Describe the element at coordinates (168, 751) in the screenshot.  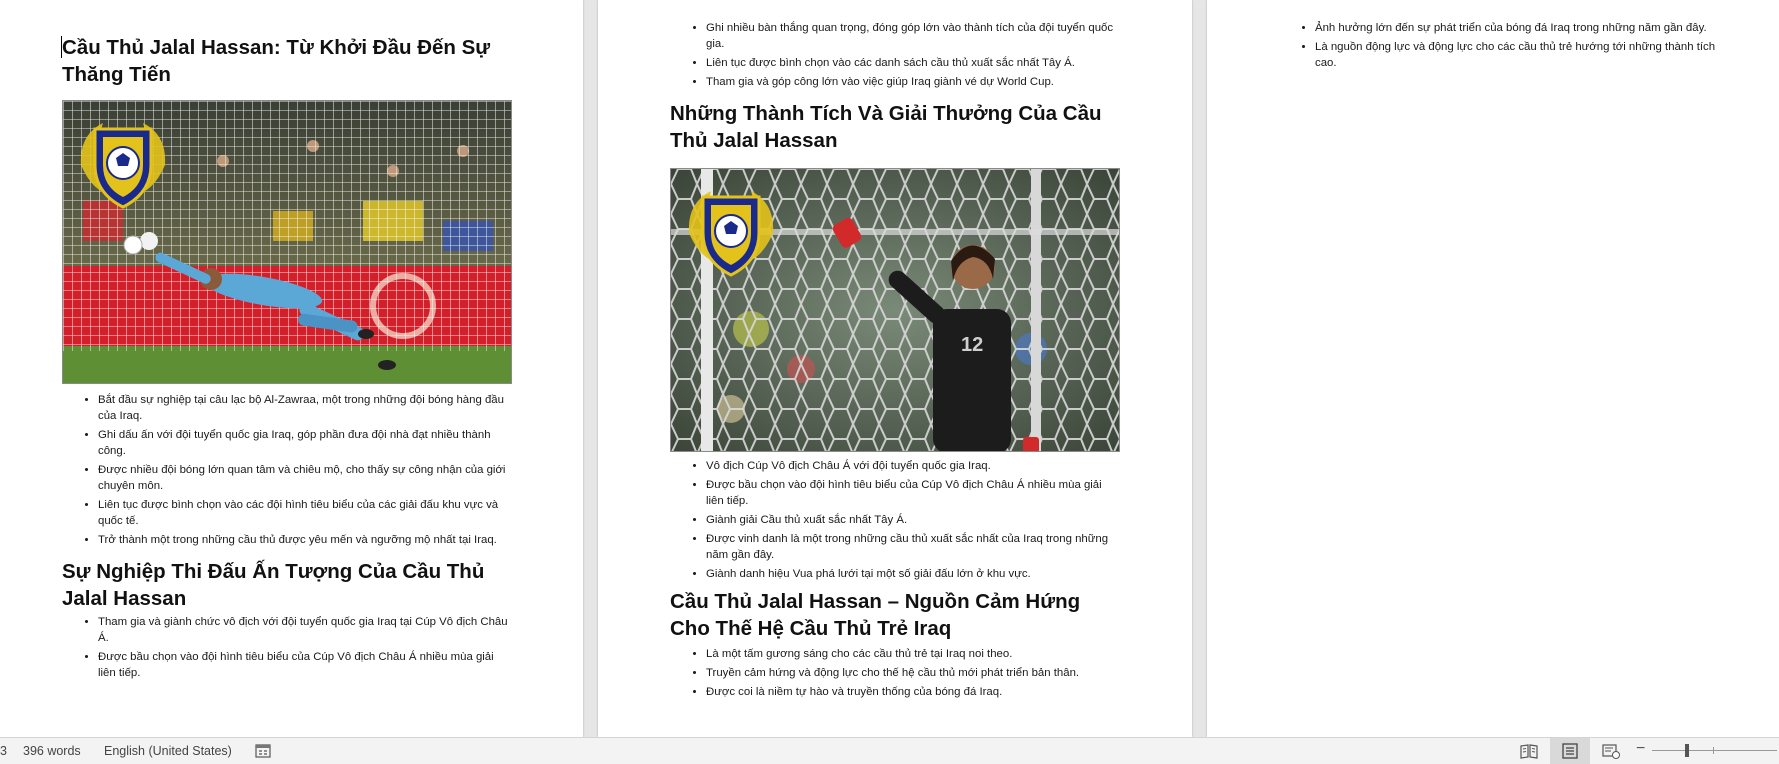
I see `language-indicator: English (United States)` at that location.